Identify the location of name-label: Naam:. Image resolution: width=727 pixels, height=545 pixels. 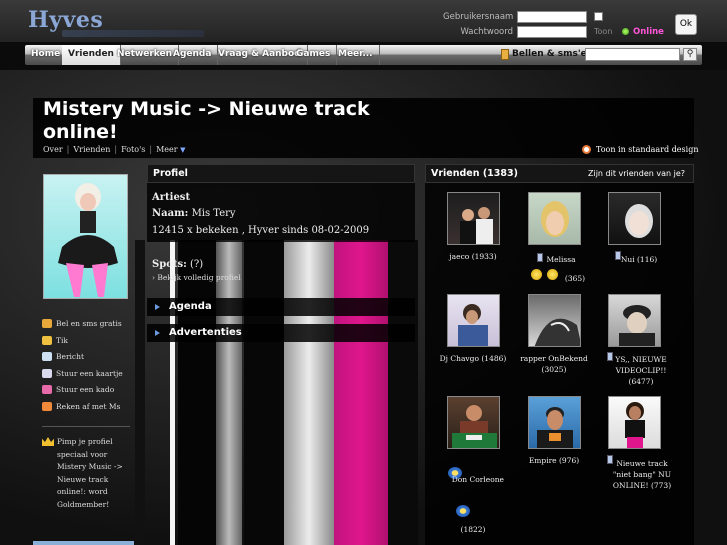
(170, 213).